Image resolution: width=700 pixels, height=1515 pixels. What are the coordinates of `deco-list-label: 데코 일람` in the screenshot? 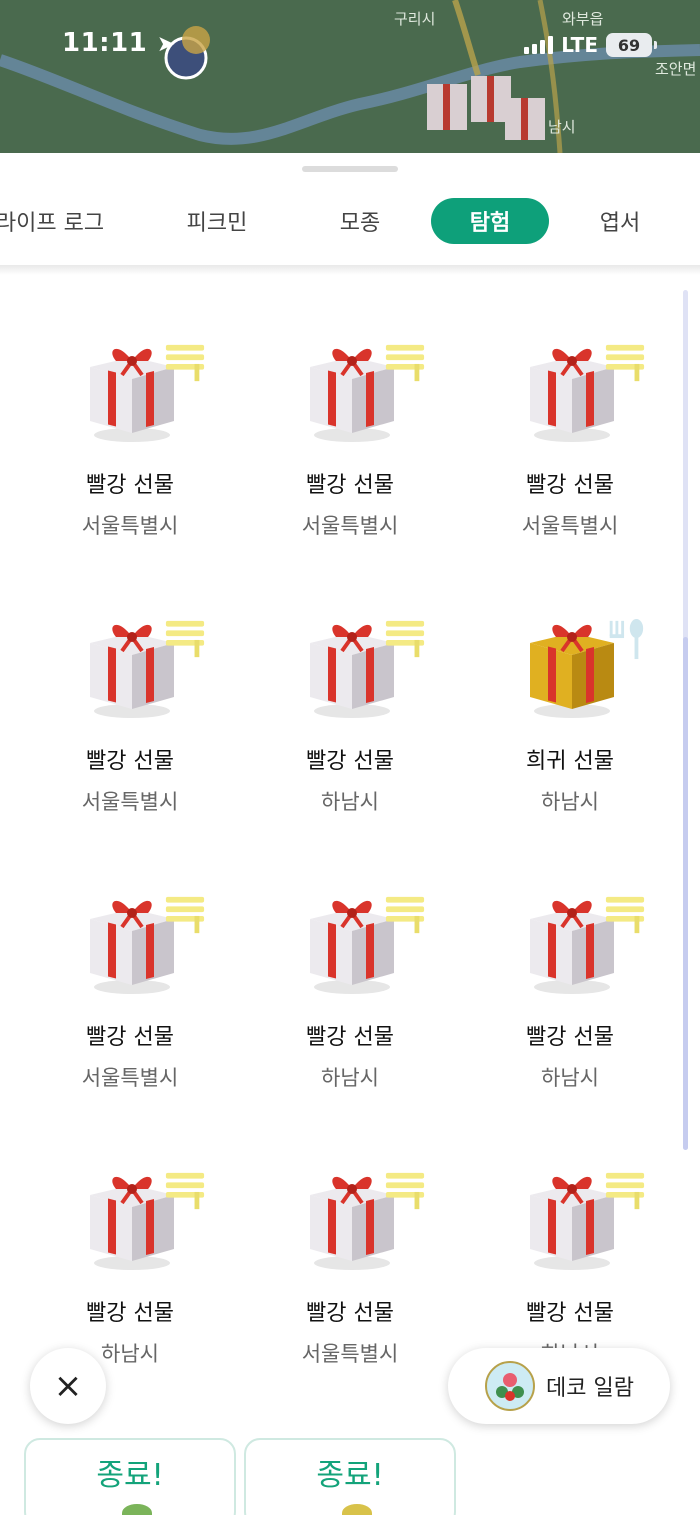 It's located at (590, 1388).